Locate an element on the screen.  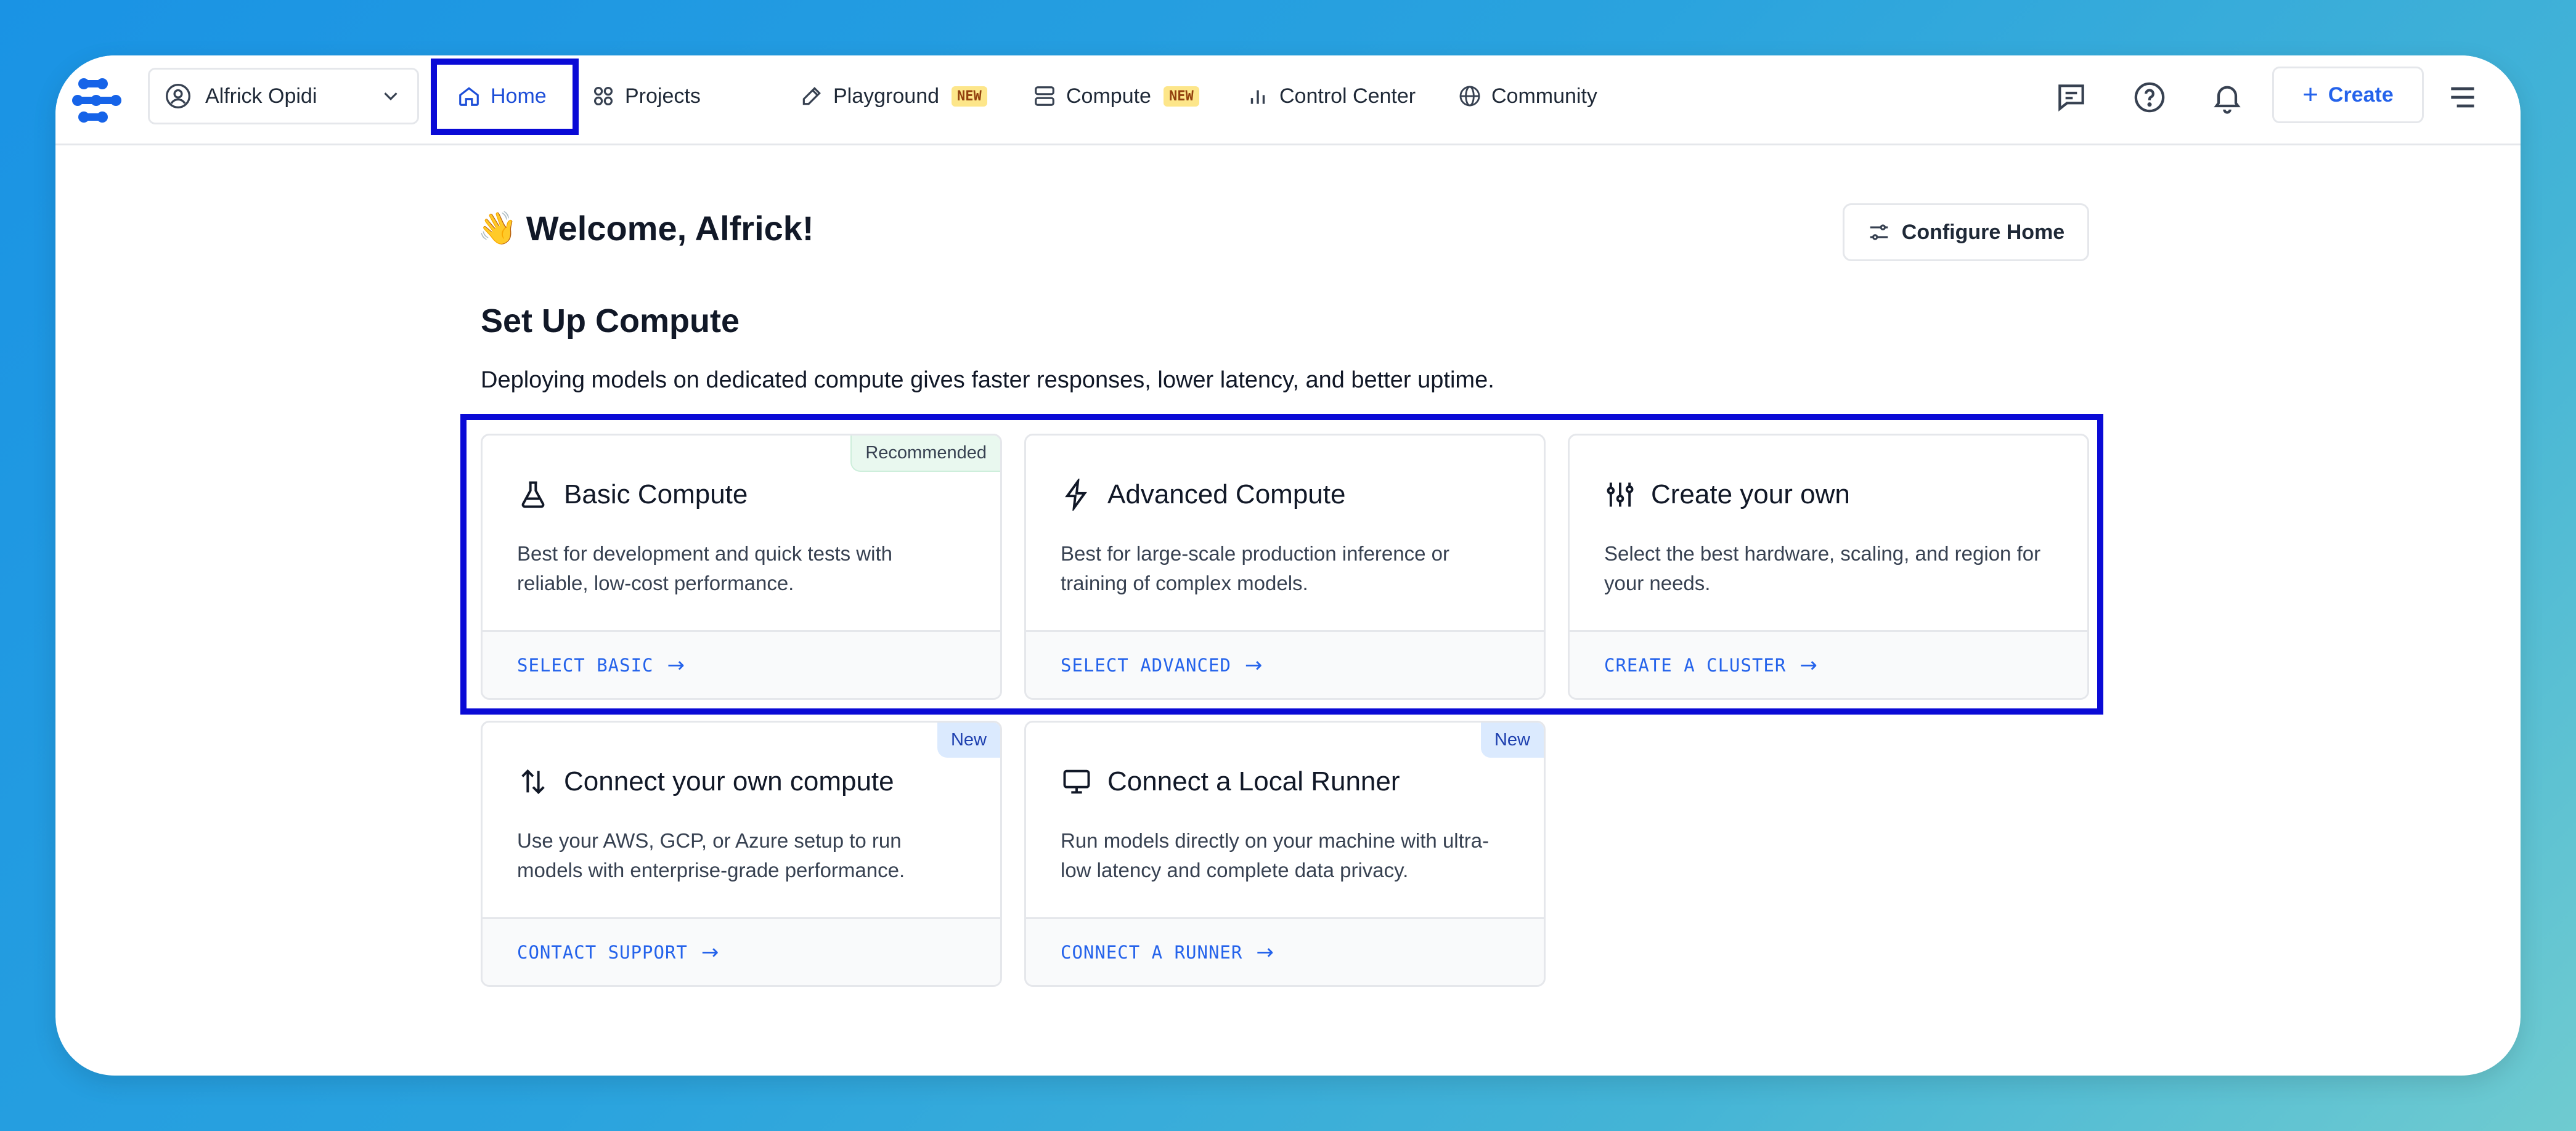
section-title: Set Up Compute is located at coordinates (610, 321).